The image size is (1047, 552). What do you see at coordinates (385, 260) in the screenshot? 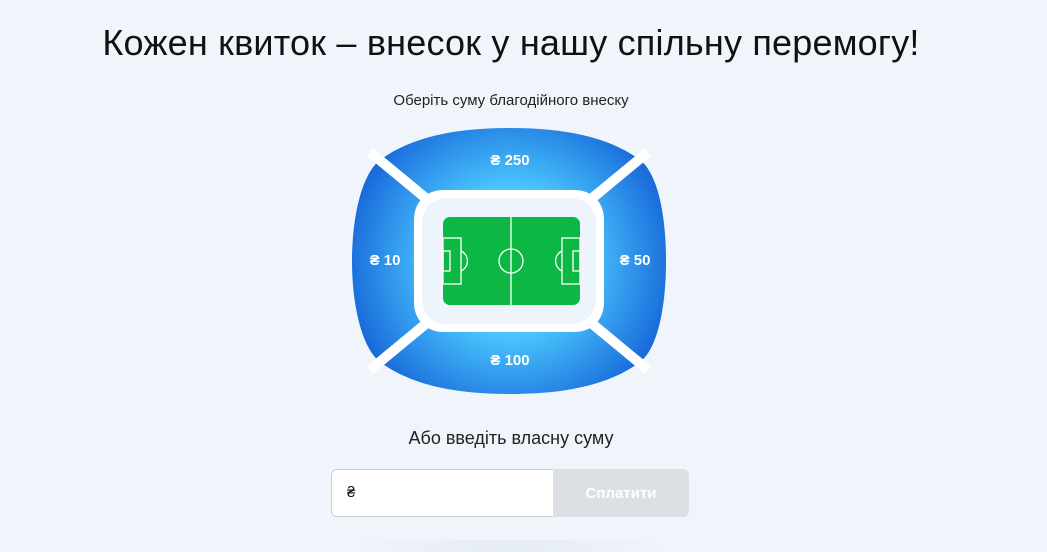
I see `sector-10-label: ₴ 10` at bounding box center [385, 260].